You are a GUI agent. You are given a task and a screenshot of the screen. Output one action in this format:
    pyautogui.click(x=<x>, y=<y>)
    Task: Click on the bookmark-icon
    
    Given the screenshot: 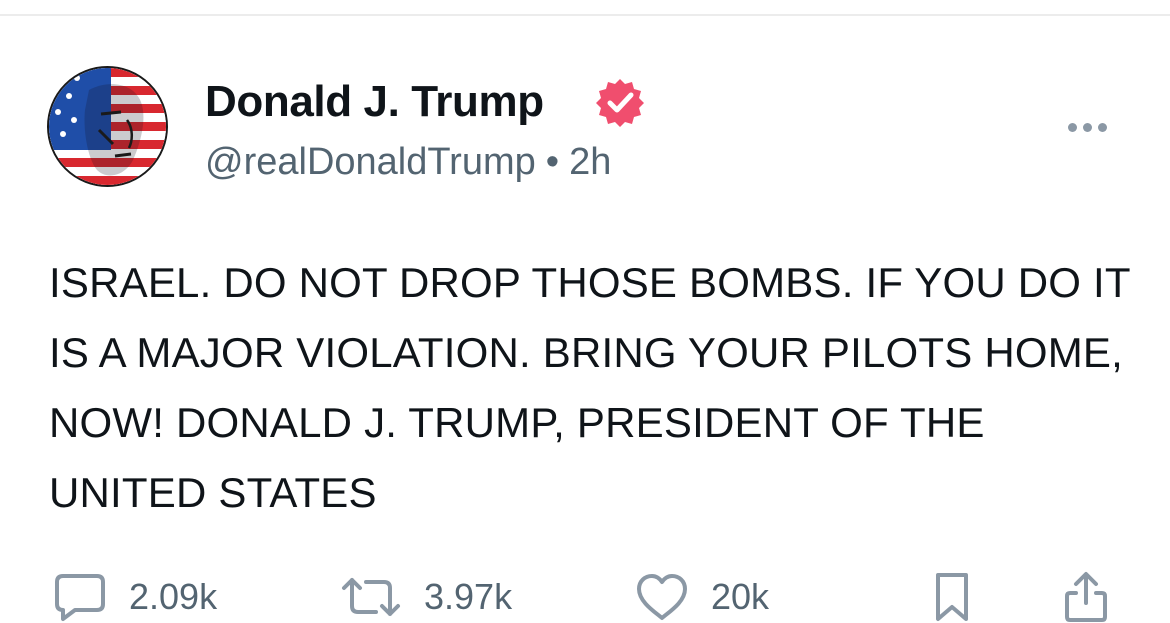 What is the action you would take?
    pyautogui.click(x=952, y=596)
    